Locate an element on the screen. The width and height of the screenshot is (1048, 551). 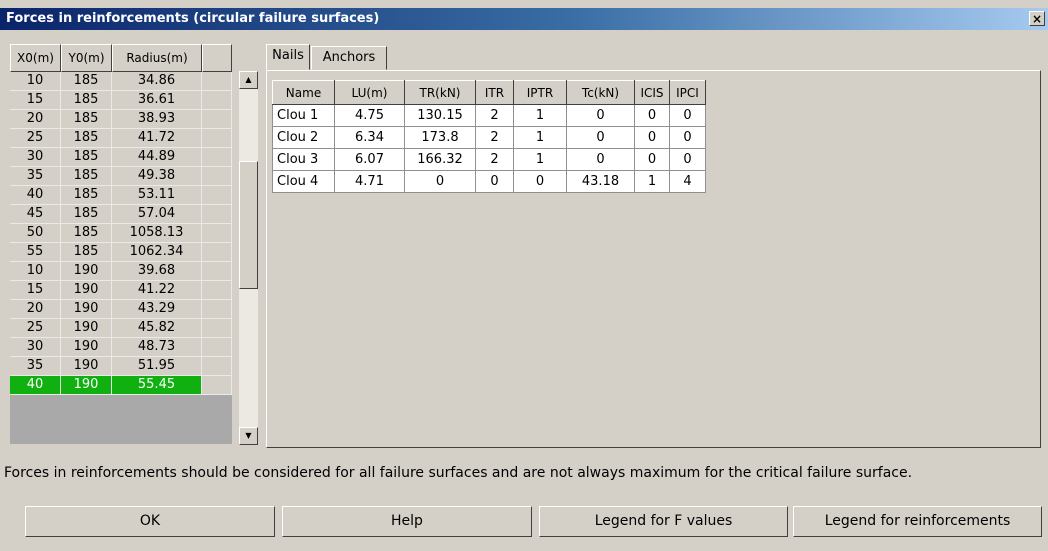
reinforcement-cell: Clou 4 is located at coordinates (303, 181).